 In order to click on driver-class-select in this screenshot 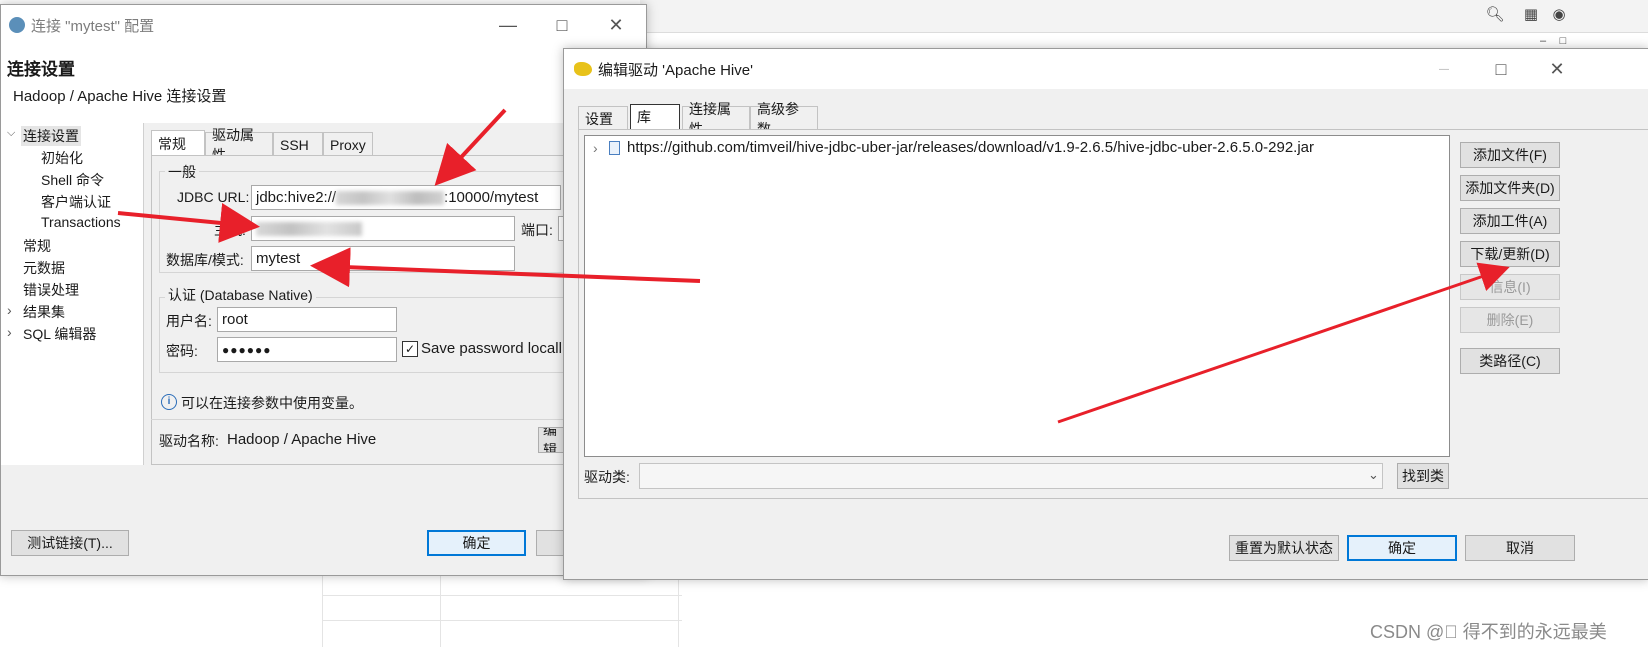, I will do `click(1011, 476)`.